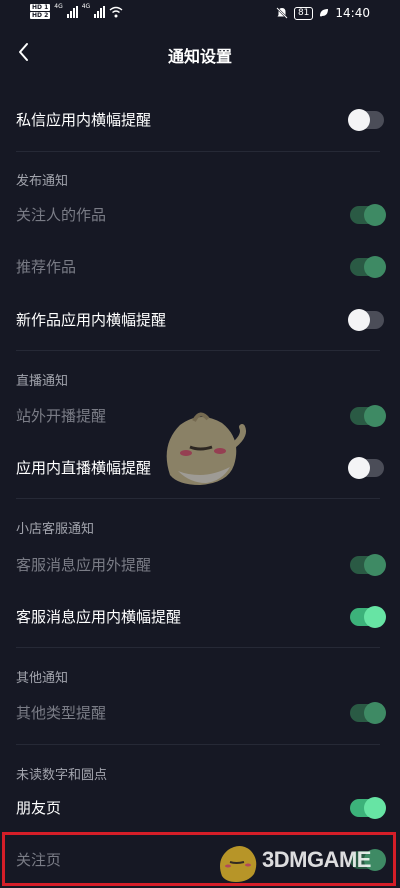  I want to click on status-left: HD 1 HD 2 4G 4G, so click(76, 11).